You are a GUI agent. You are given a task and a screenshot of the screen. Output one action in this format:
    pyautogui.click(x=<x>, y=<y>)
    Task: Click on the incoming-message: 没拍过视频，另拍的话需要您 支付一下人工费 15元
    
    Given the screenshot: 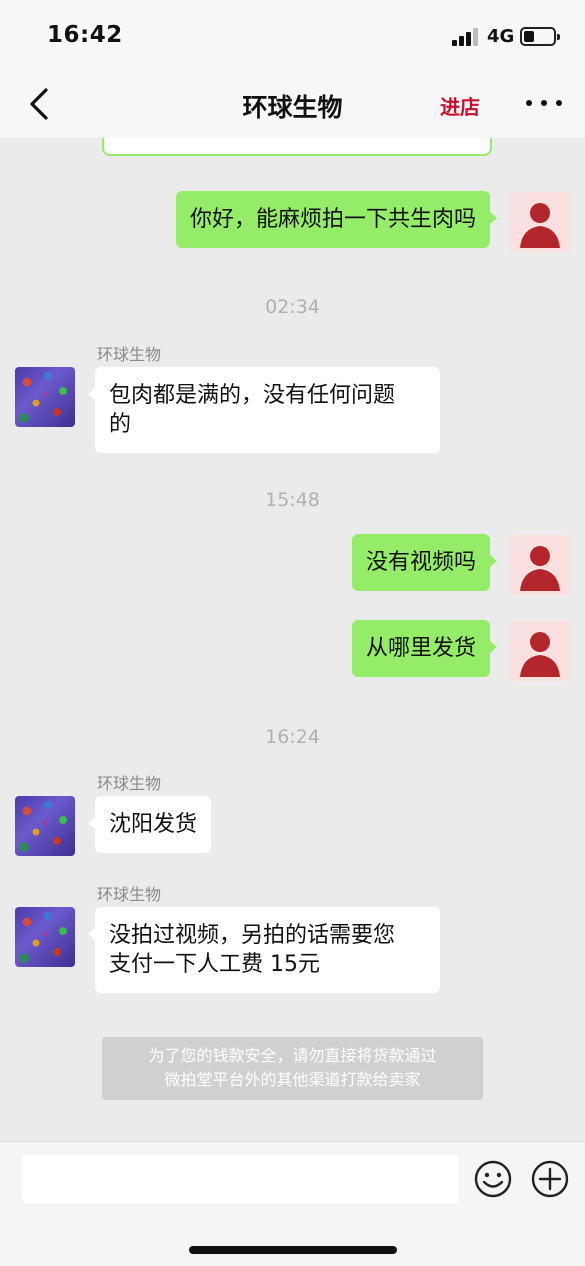 What is the action you would take?
    pyautogui.click(x=264, y=950)
    